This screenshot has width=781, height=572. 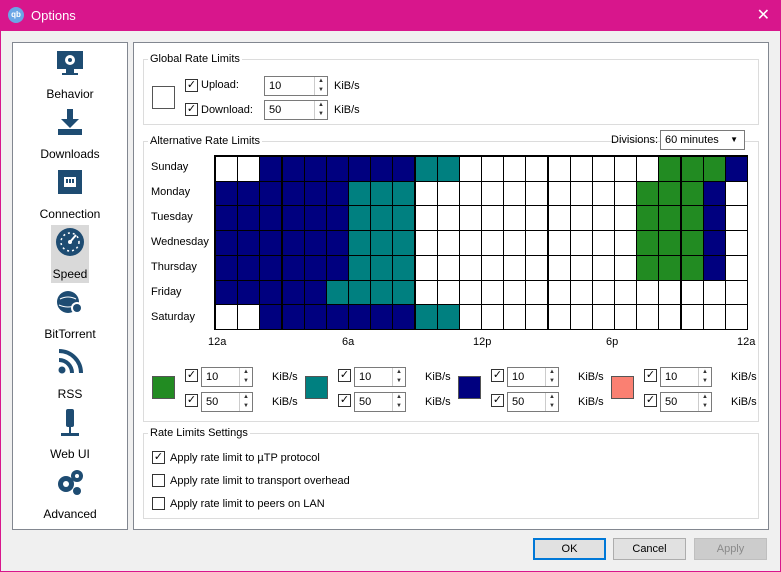 What do you see at coordinates (70, 255) in the screenshot?
I see `sidebar-item-speed: Speed` at bounding box center [70, 255].